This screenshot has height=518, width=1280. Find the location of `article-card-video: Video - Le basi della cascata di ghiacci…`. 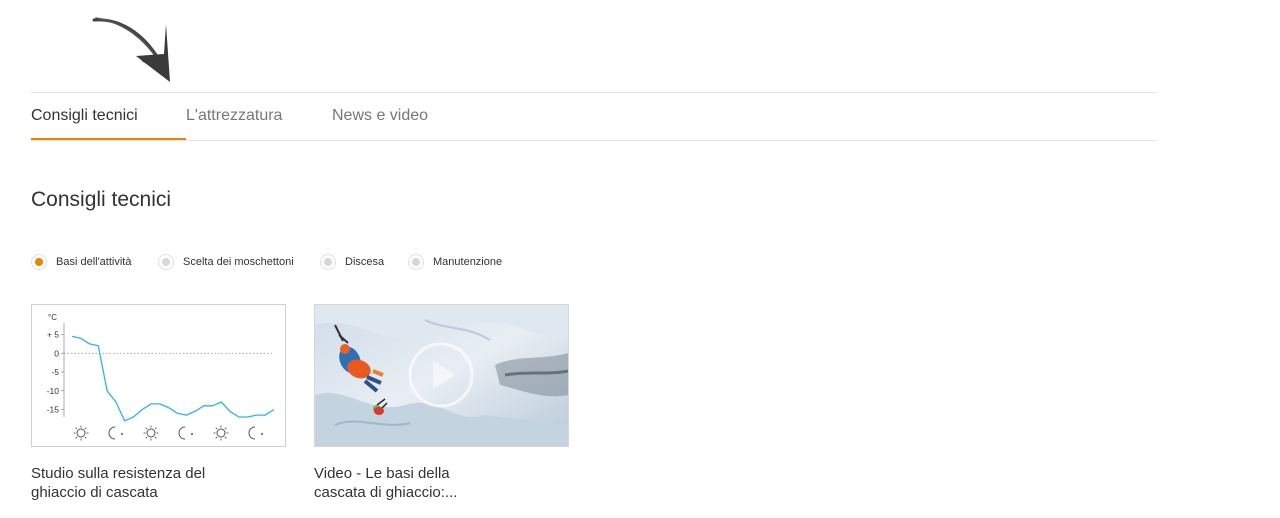

article-card-video: Video - Le basi della cascata di ghiacci… is located at coordinates (441, 403).